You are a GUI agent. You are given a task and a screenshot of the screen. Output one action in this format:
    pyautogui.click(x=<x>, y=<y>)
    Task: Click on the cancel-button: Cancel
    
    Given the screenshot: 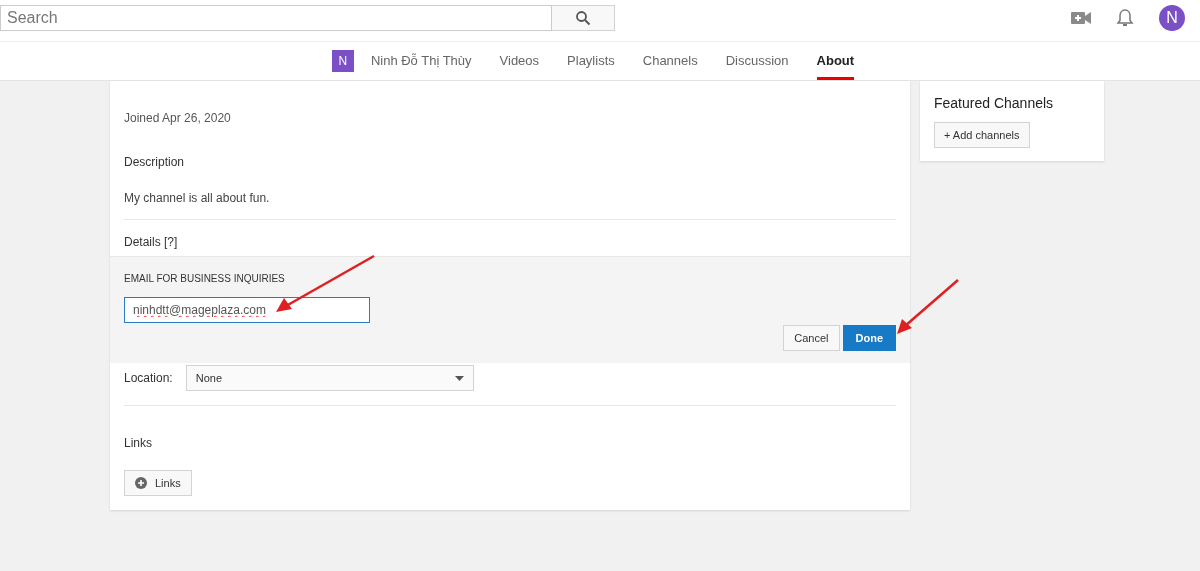 What is the action you would take?
    pyautogui.click(x=811, y=338)
    